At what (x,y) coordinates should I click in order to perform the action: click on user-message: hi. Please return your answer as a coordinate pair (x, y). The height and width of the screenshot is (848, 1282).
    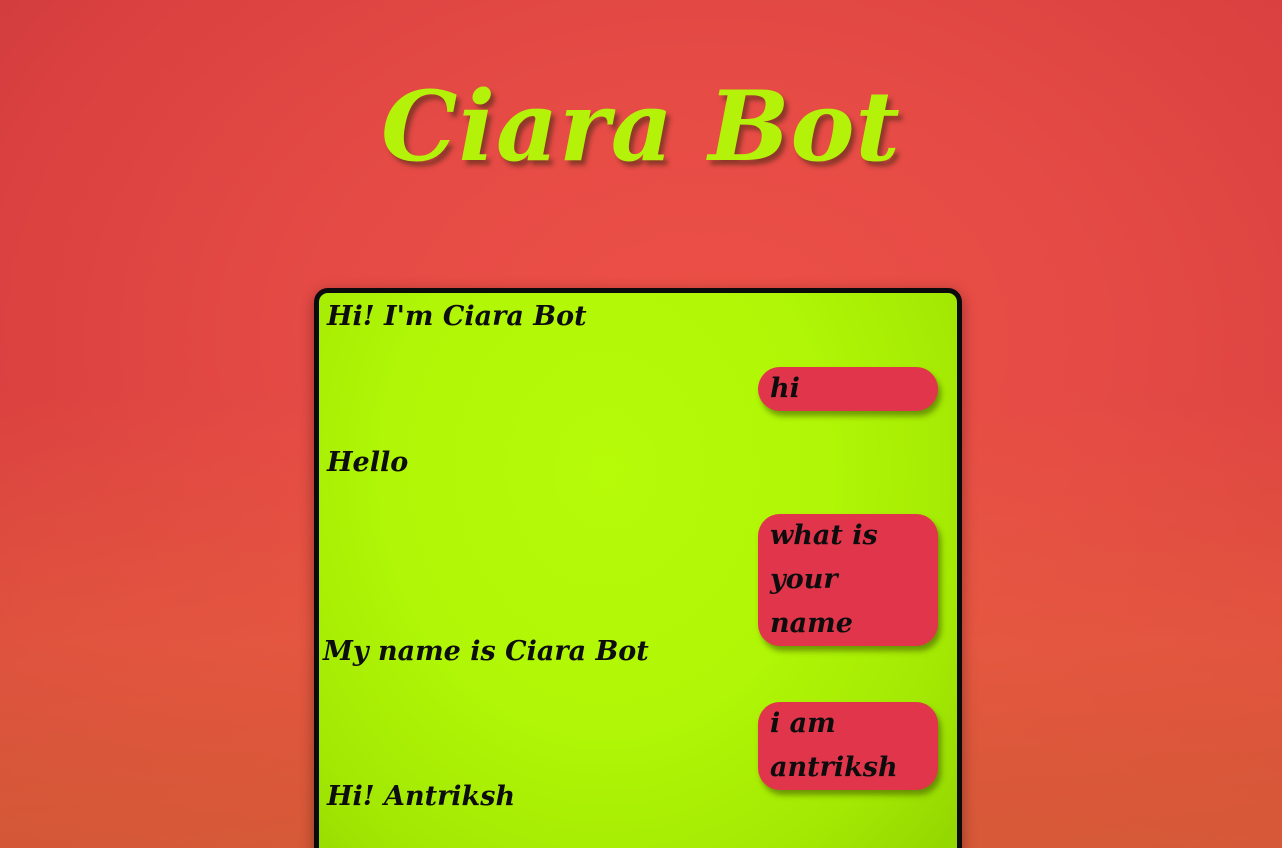
    Looking at the image, I should click on (848, 389).